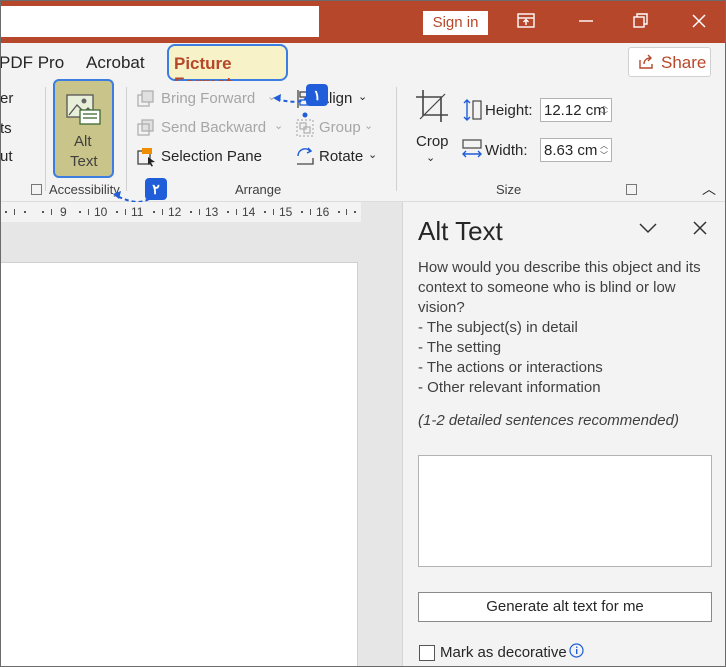 The image size is (726, 667). Describe the element at coordinates (565, 607) in the screenshot. I see `generate-alt-text-button: Generate alt text for me` at that location.